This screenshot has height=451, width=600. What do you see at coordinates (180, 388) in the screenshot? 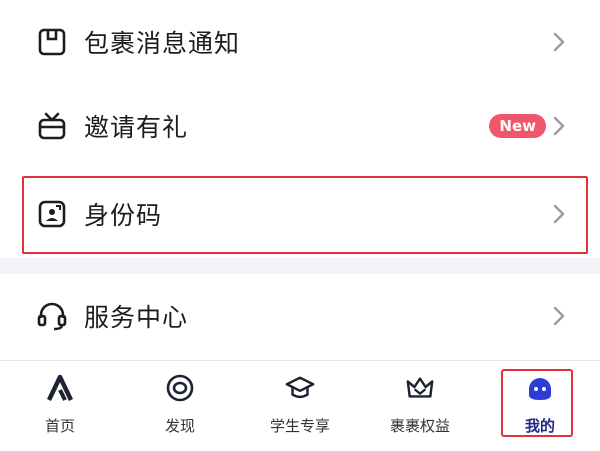
I see `discover-eye-icon` at bounding box center [180, 388].